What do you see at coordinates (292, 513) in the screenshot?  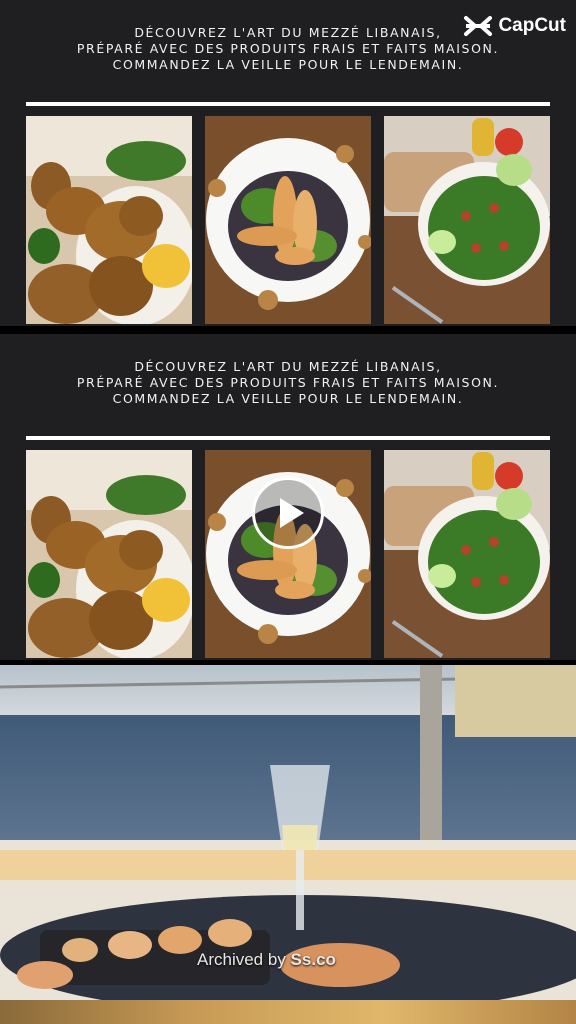 I see `play-icon` at bounding box center [292, 513].